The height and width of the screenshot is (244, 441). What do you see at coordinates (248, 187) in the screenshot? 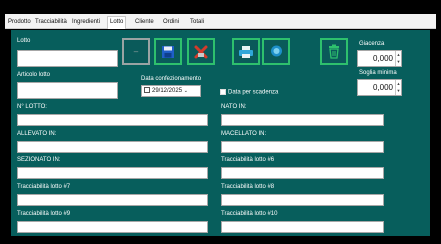
I see `tracc8-label: Tracciabilità lotto #8` at bounding box center [248, 187].